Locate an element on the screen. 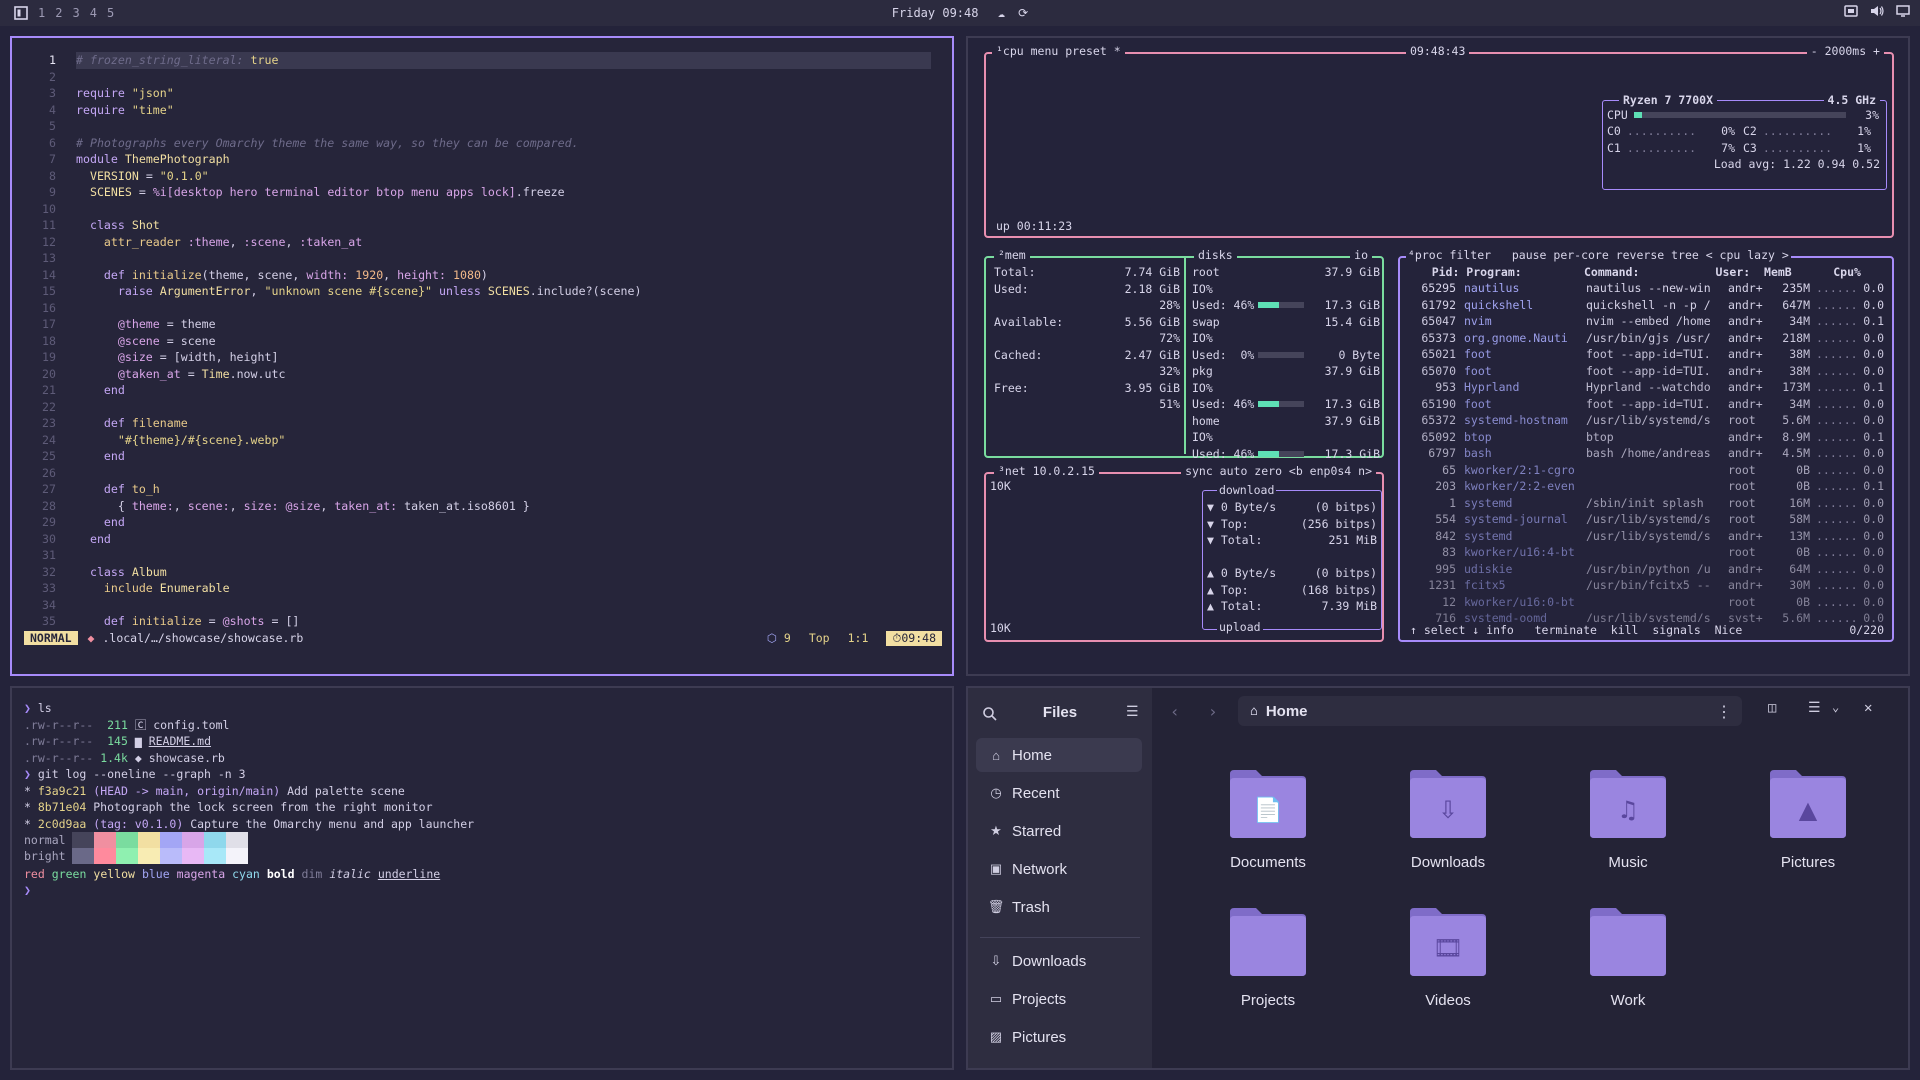 This screenshot has width=1920, height=1080. code-line: 22 is located at coordinates (482, 407).